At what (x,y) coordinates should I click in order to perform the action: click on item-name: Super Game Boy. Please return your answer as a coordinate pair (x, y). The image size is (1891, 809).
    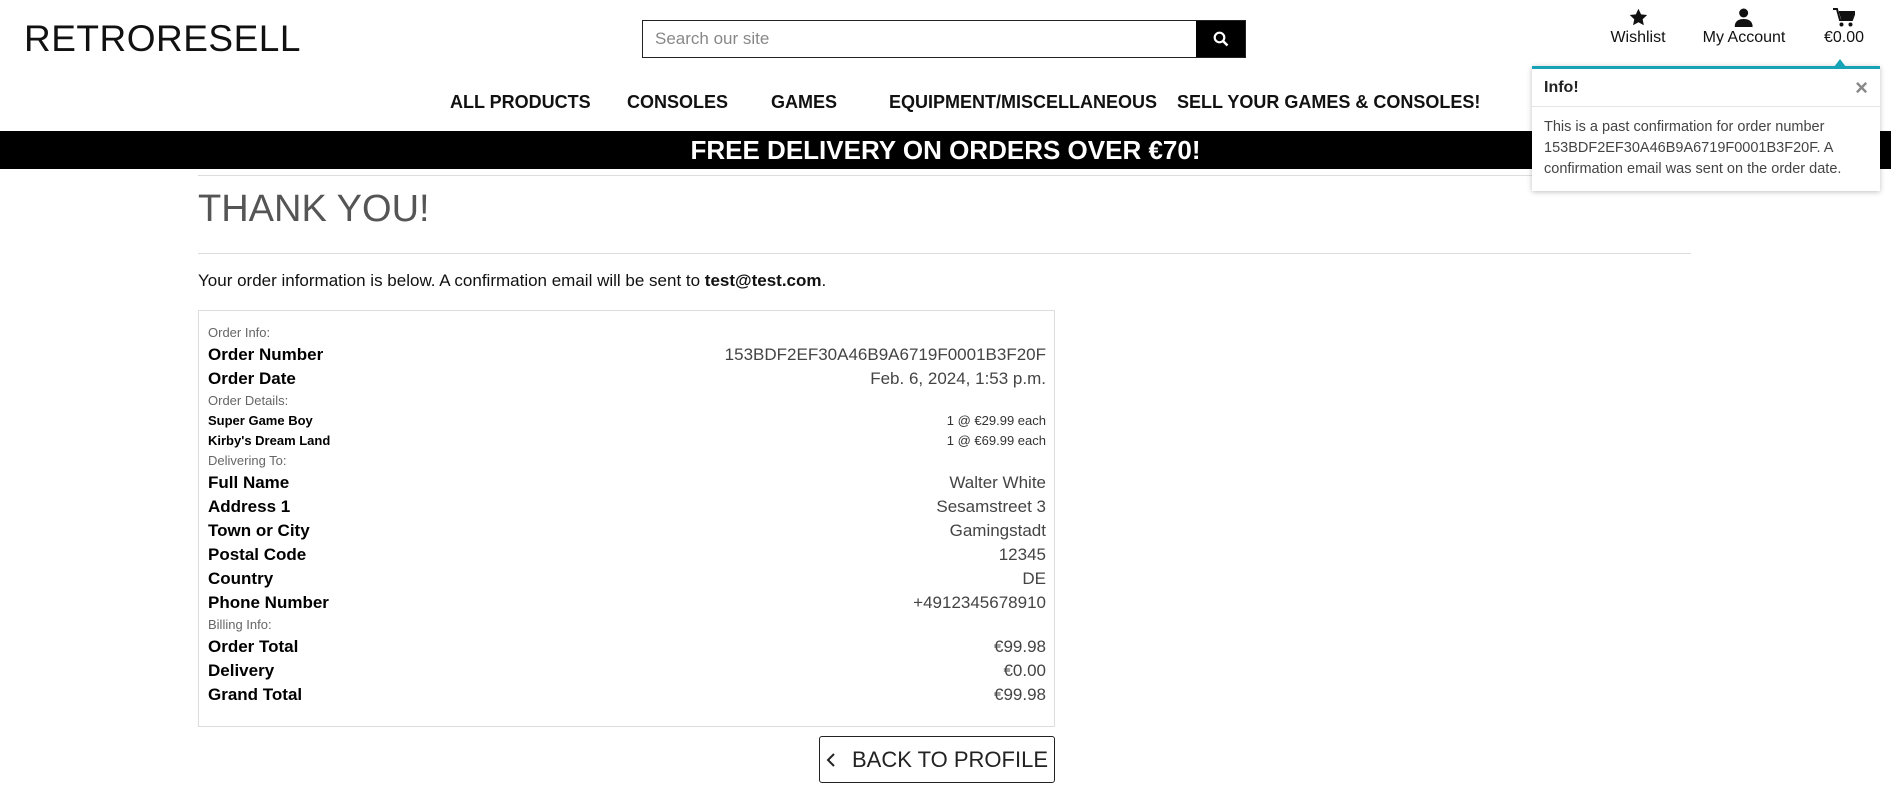
    Looking at the image, I should click on (260, 420).